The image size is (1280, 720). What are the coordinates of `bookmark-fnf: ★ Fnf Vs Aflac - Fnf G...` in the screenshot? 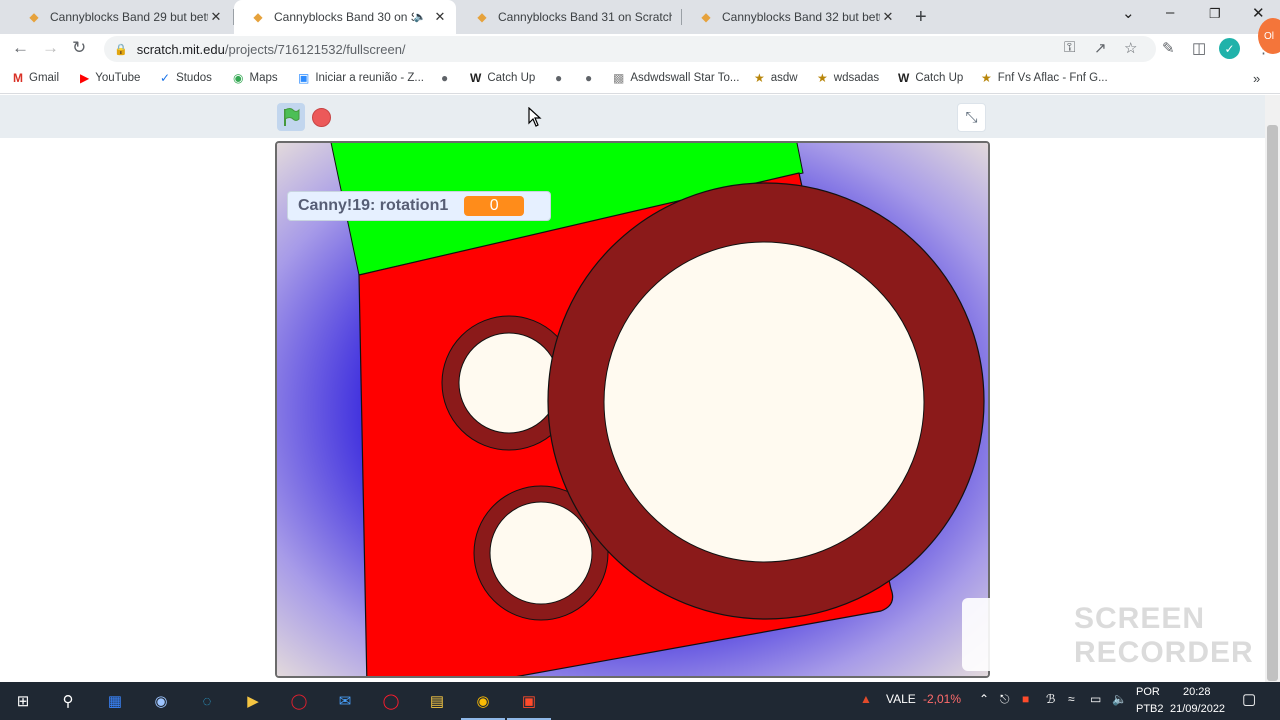 It's located at (1044, 78).